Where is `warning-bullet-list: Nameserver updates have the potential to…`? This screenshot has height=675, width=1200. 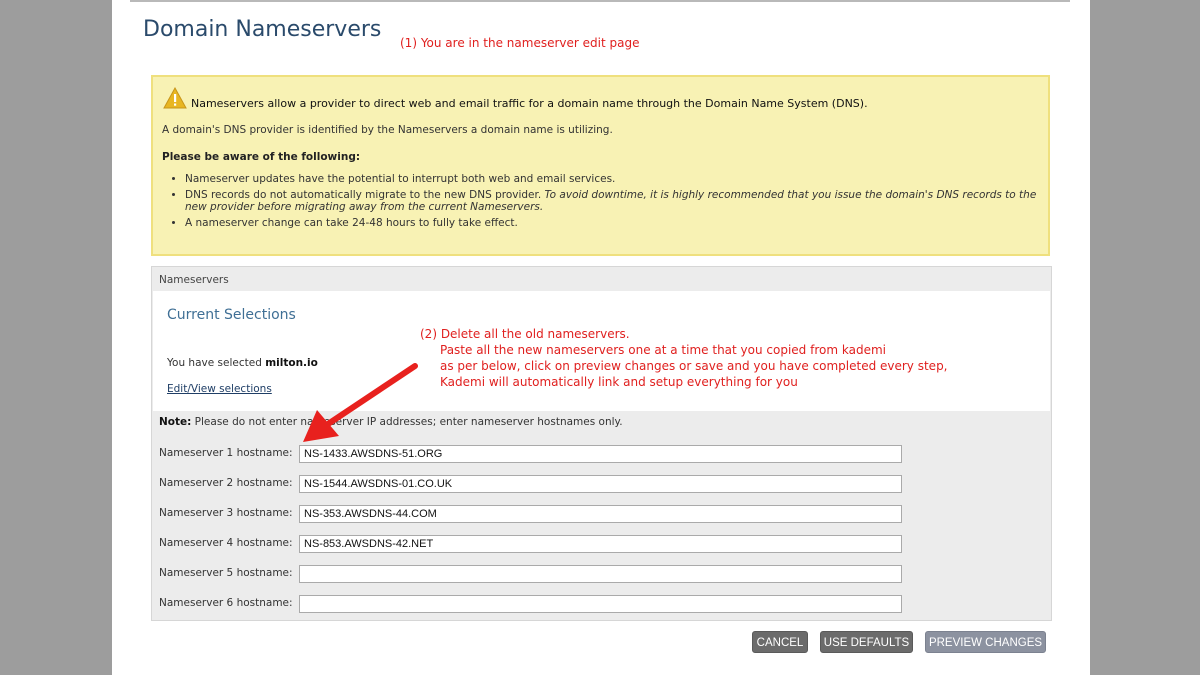 warning-bullet-list: Nameserver updates have the potential to… is located at coordinates (608, 203).